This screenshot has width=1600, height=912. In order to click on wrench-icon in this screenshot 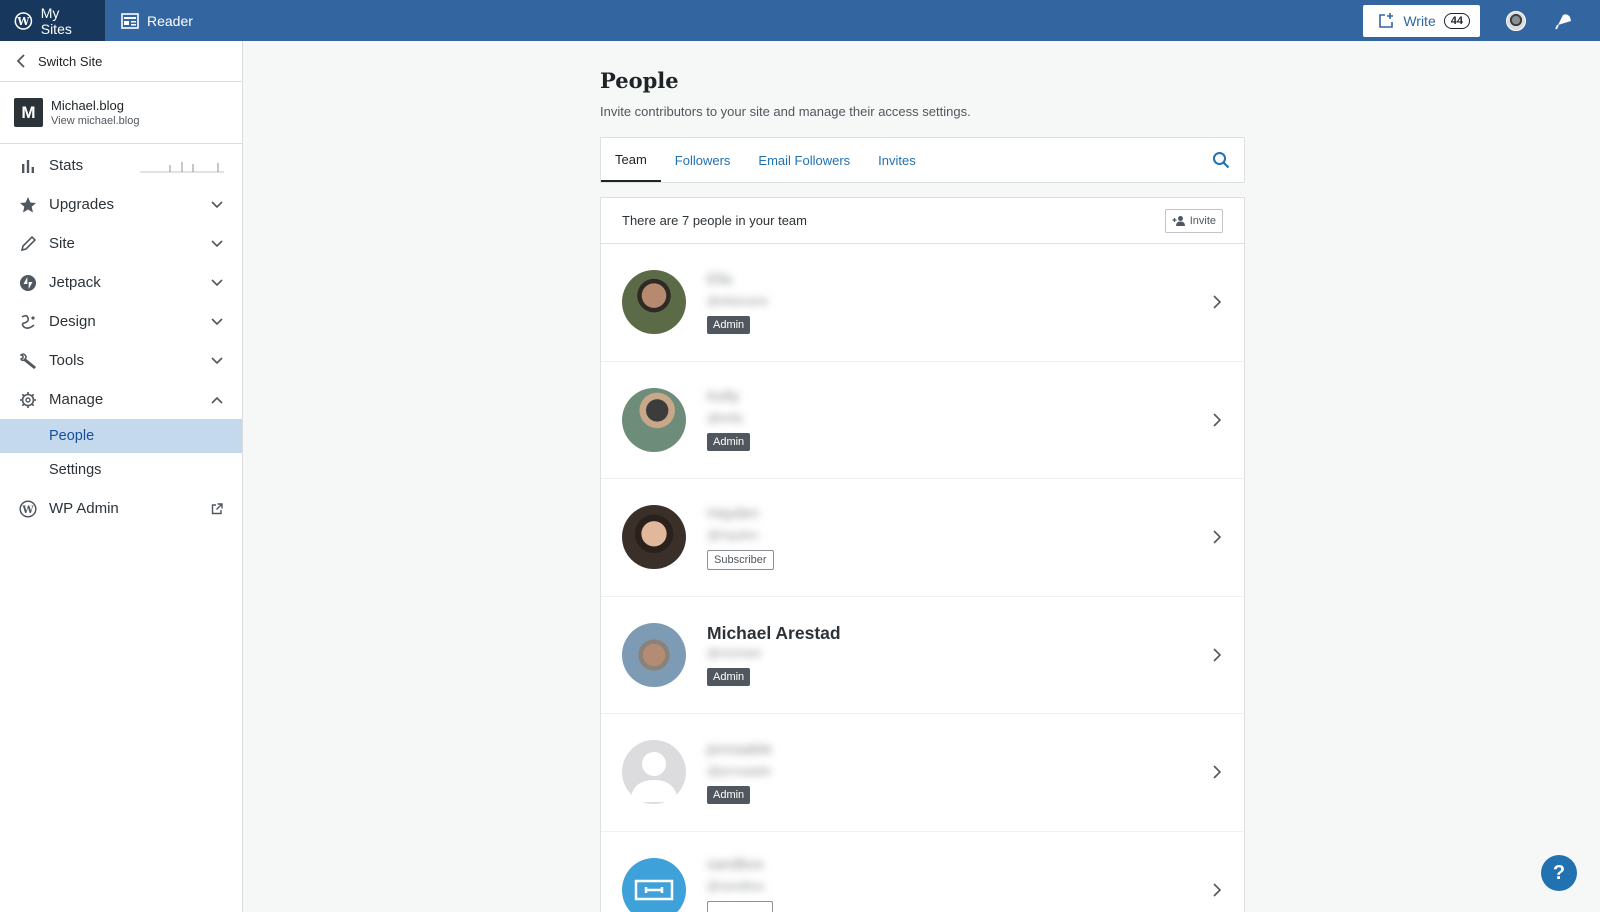, I will do `click(28, 361)`.